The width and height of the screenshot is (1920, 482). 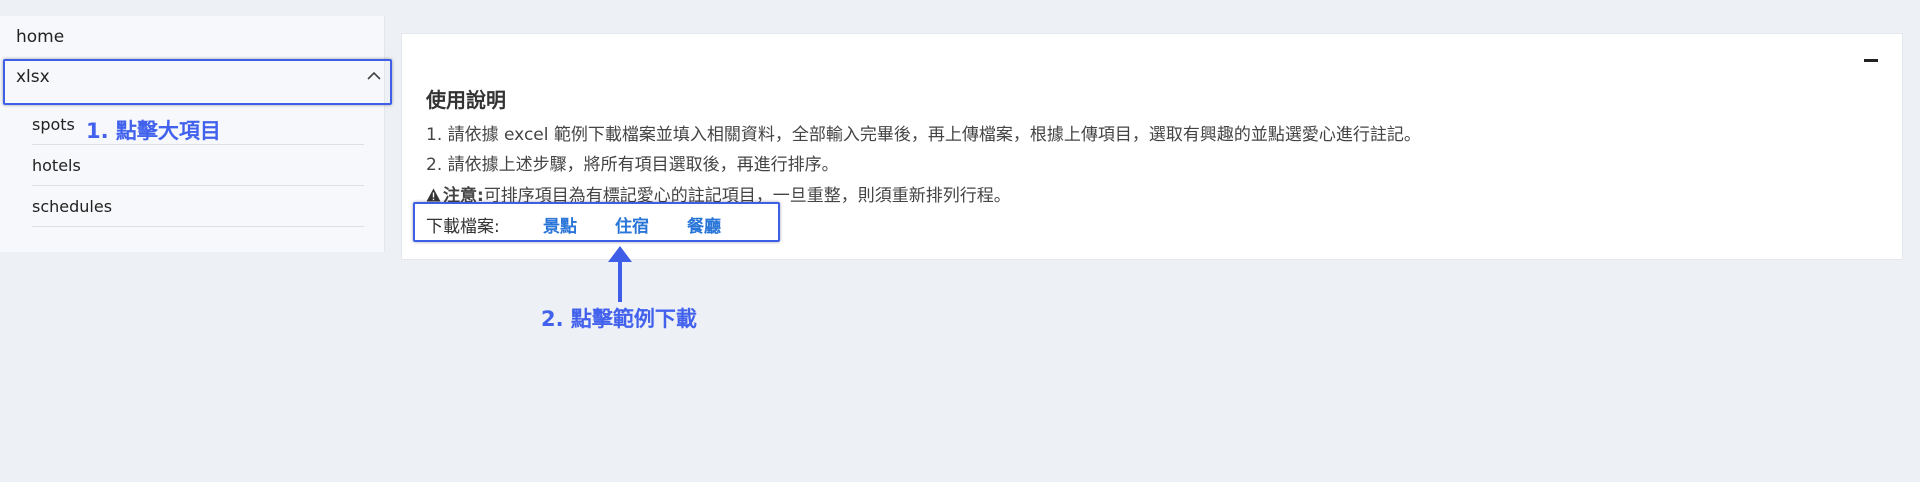 I want to click on nav-subitem-schedules: schedules, so click(x=198, y=212).